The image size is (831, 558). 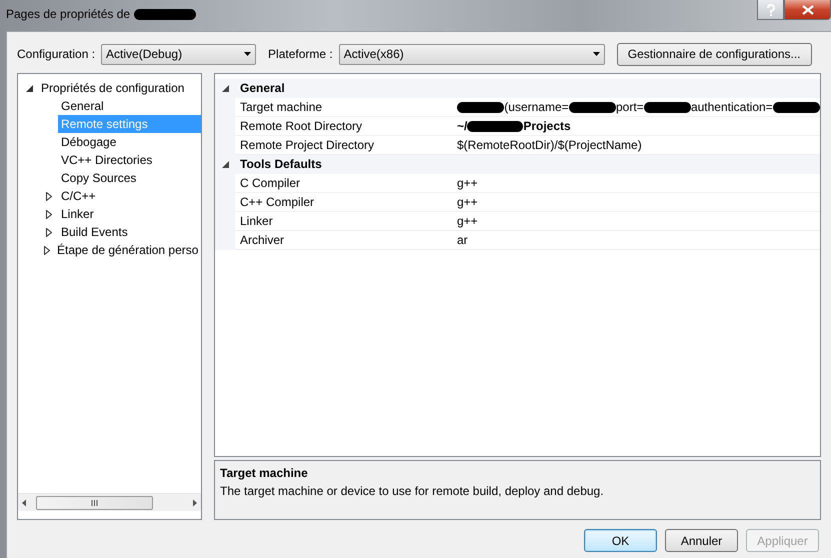 I want to click on tree-item: Propriétés de configuration, so click(x=119, y=88).